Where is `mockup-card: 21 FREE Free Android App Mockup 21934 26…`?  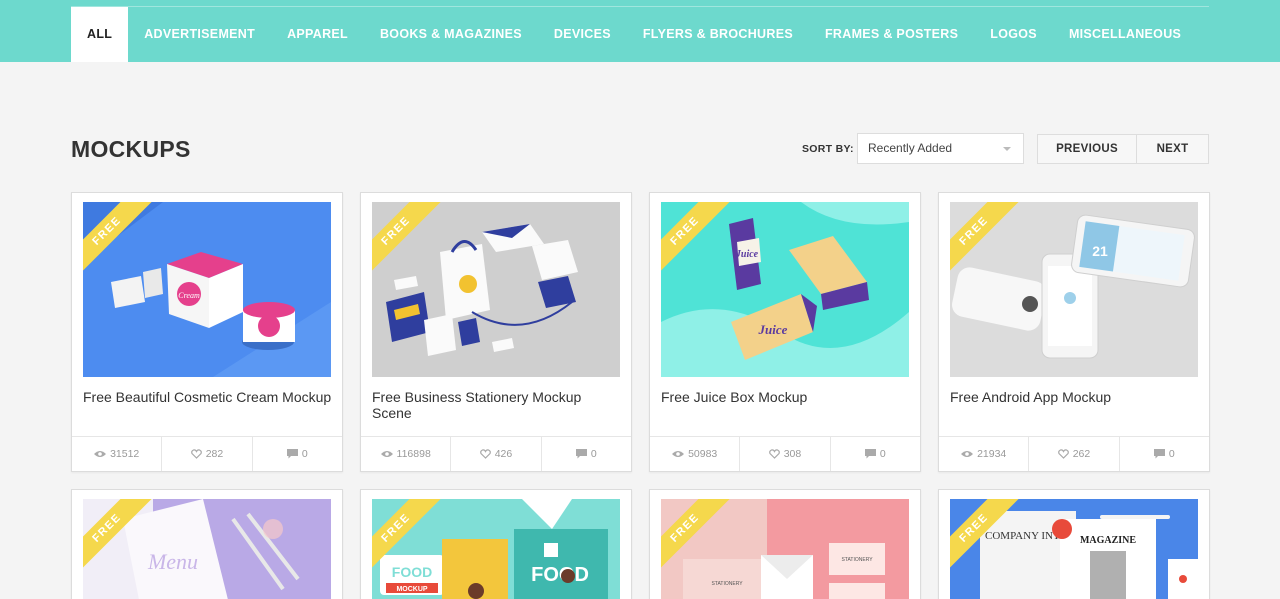 mockup-card: 21 FREE Free Android App Mockup 21934 26… is located at coordinates (1074, 332).